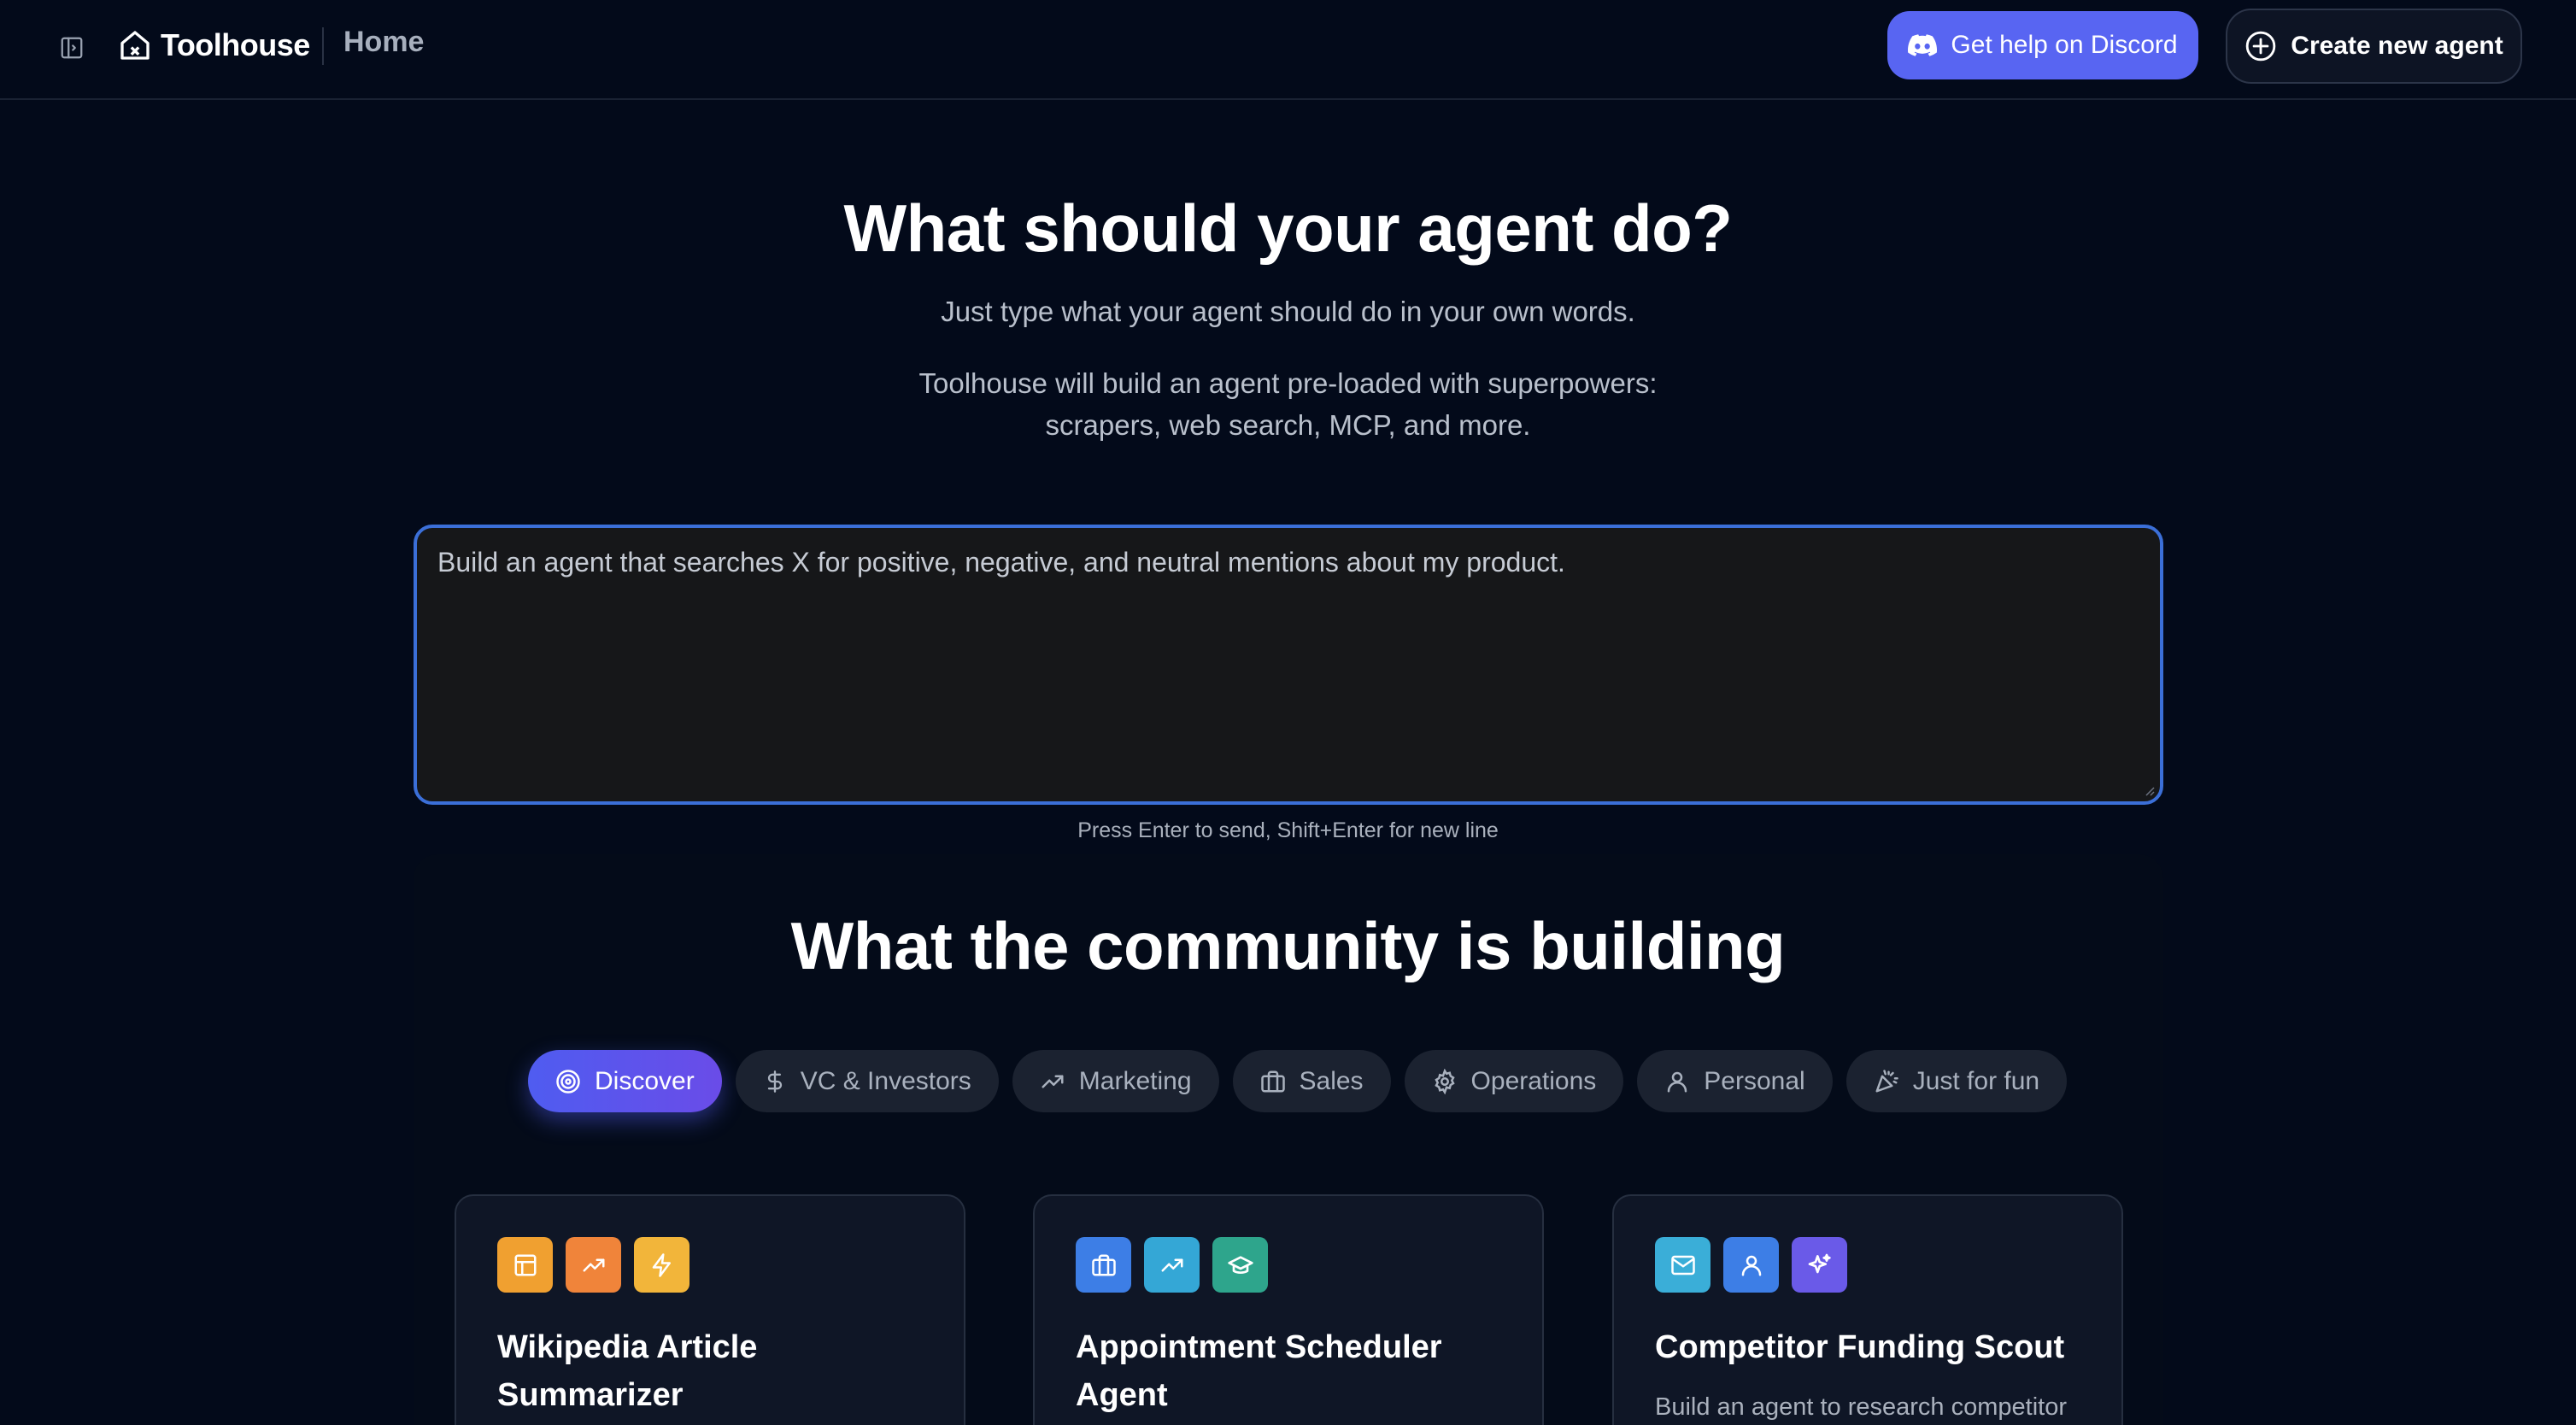  What do you see at coordinates (525, 1265) in the screenshot?
I see `layout-icon` at bounding box center [525, 1265].